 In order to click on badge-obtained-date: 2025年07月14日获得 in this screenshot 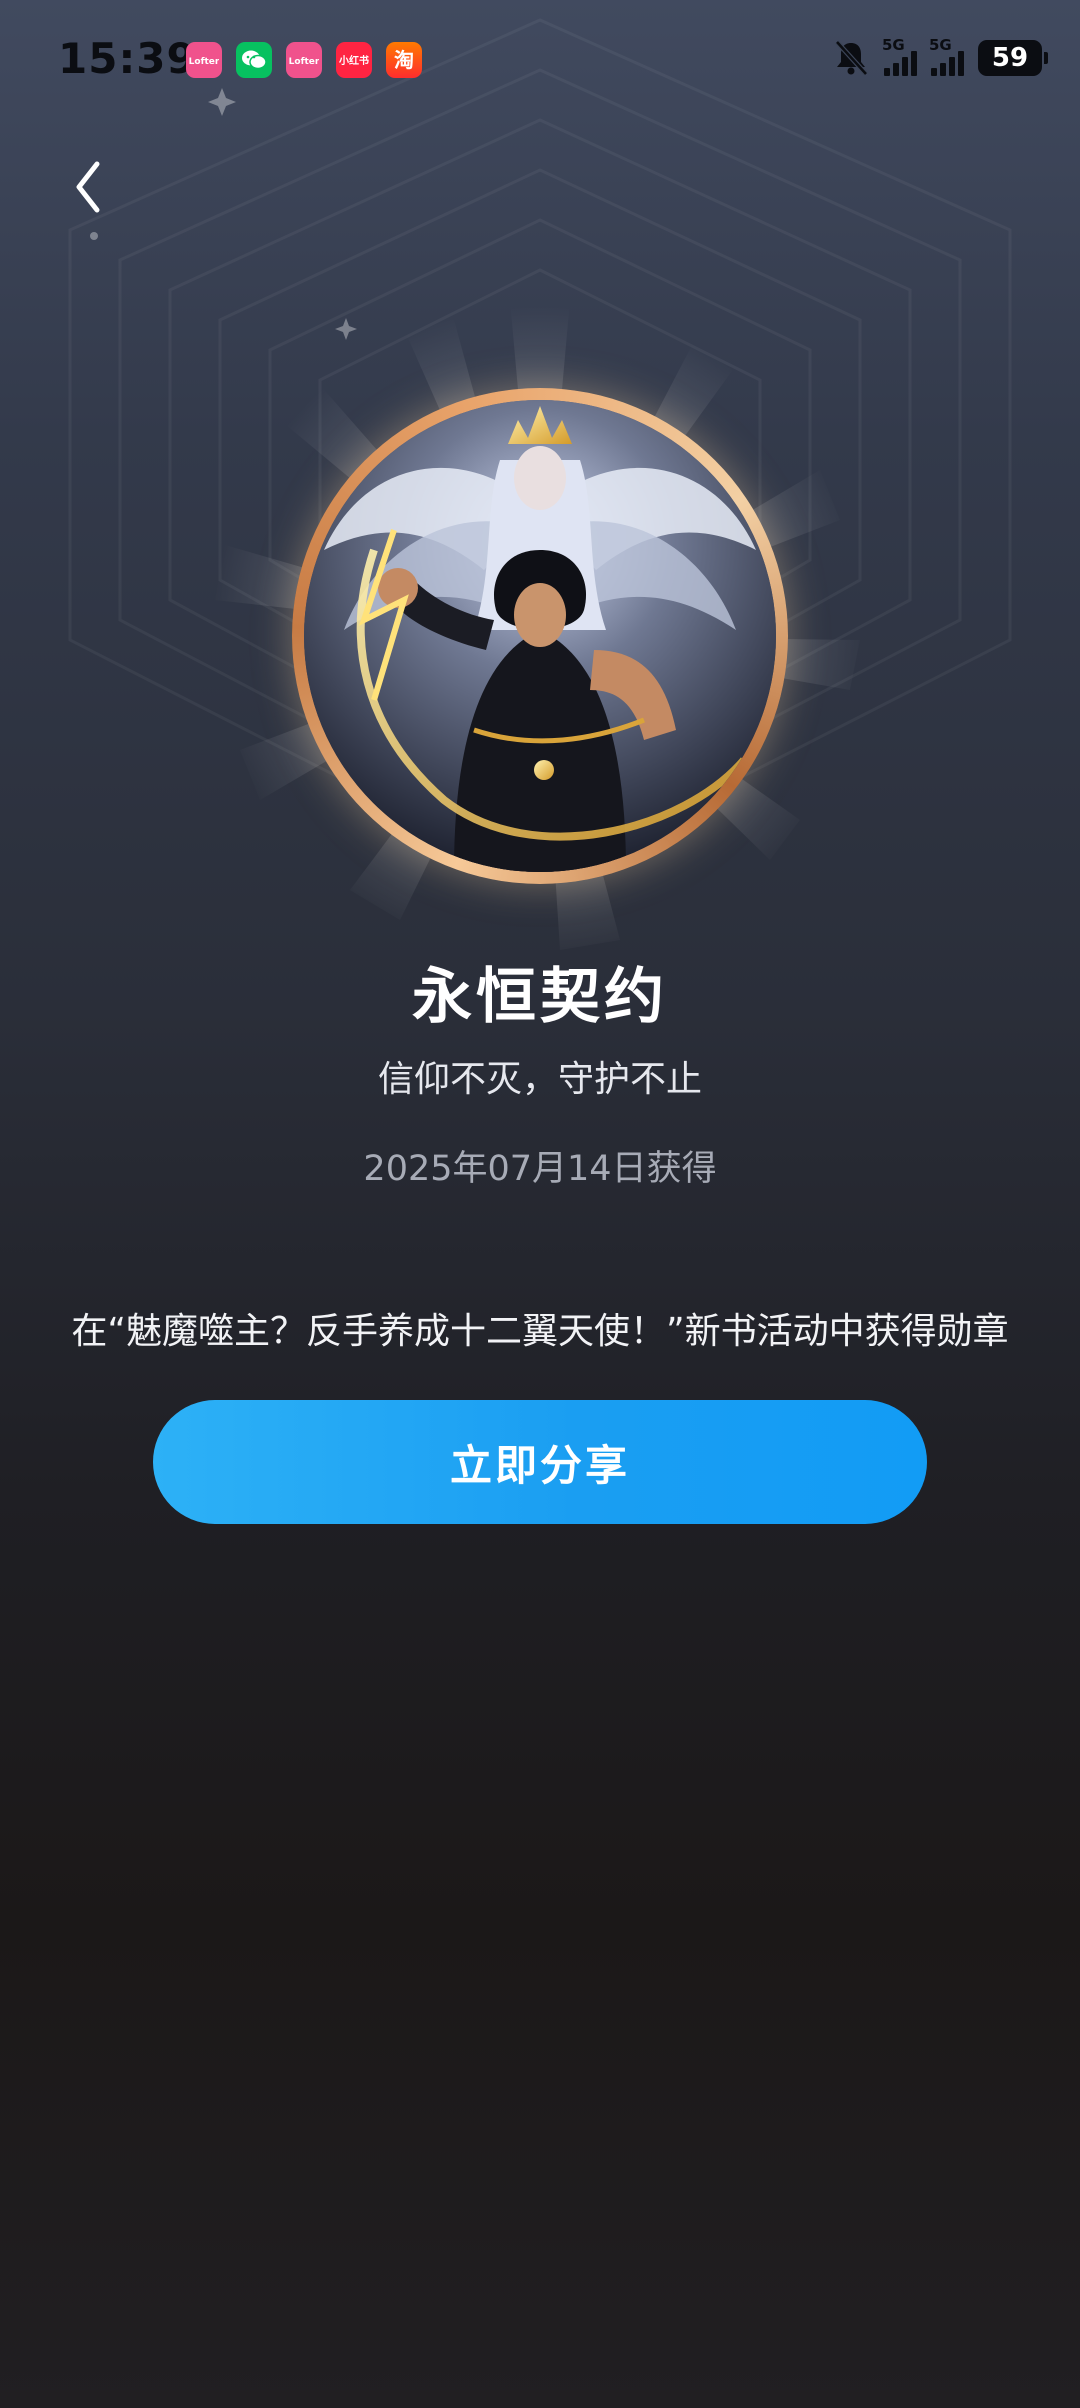, I will do `click(540, 1169)`.